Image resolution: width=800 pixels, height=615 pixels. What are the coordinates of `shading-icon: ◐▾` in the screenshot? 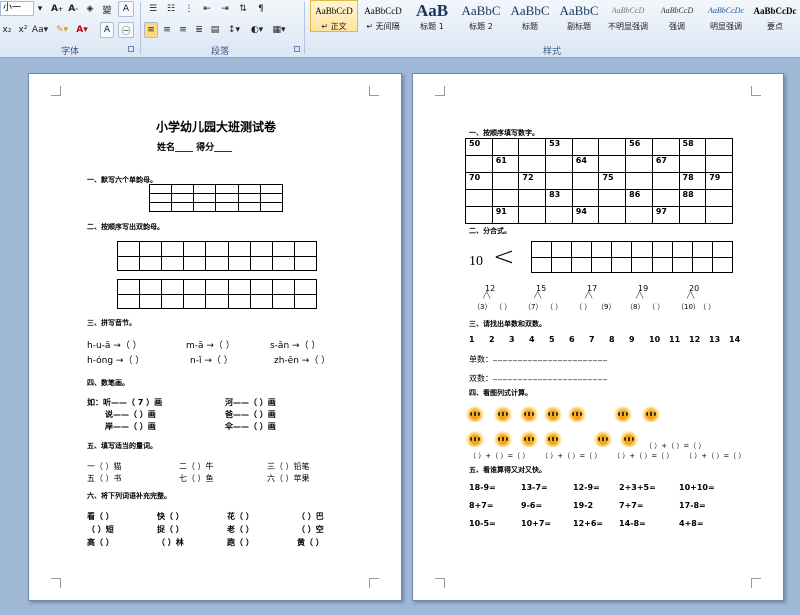 It's located at (257, 30).